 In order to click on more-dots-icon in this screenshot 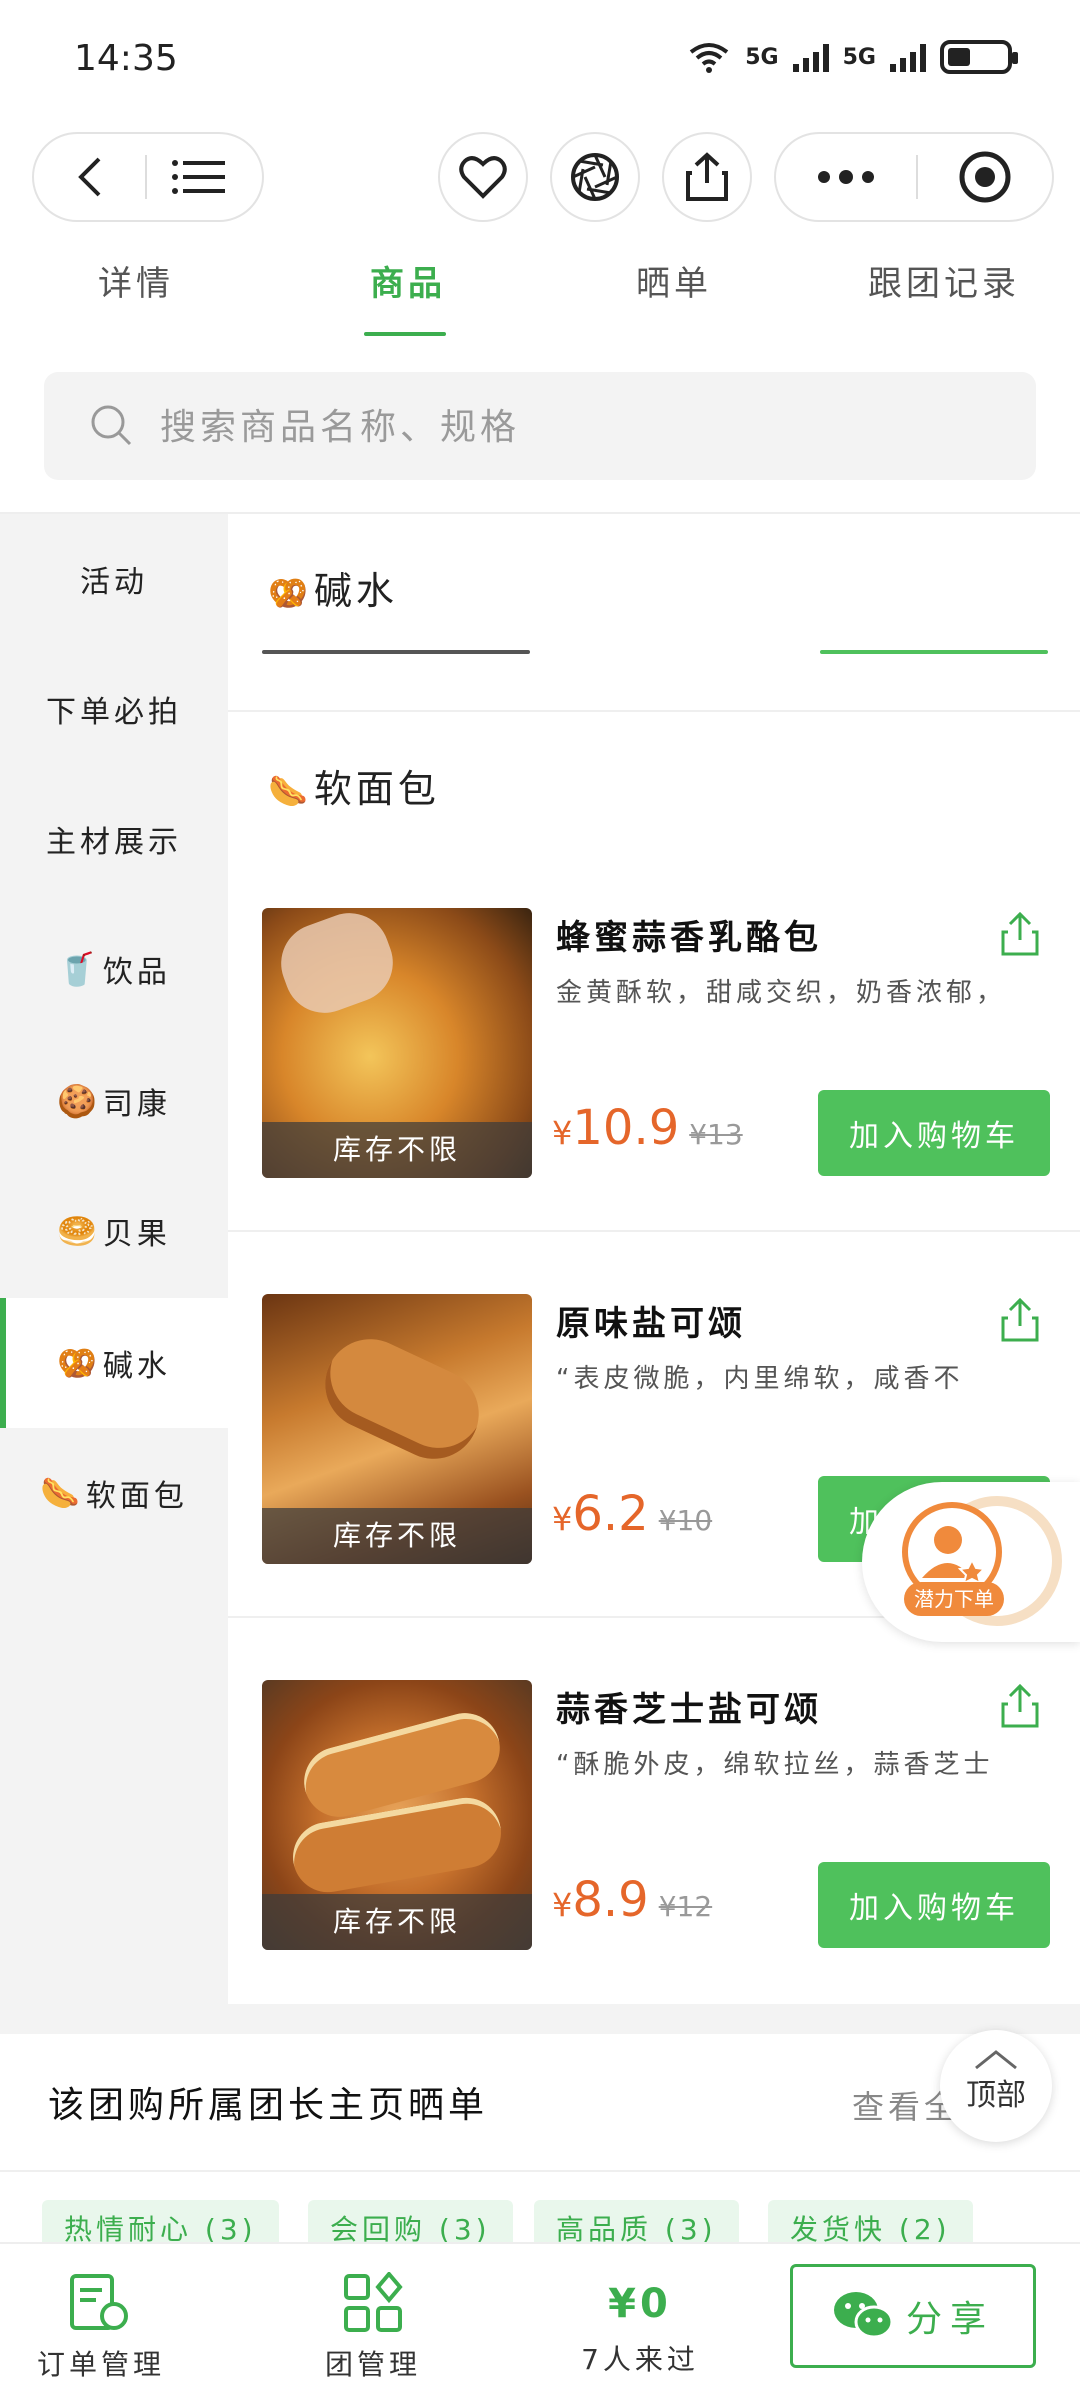, I will do `click(846, 177)`.